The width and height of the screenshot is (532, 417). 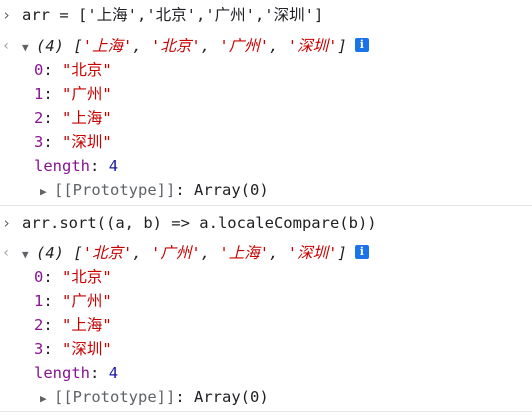 I want to click on console-input-text: arr.sort((a, b) => a.localeCompare(b)), so click(x=199, y=223).